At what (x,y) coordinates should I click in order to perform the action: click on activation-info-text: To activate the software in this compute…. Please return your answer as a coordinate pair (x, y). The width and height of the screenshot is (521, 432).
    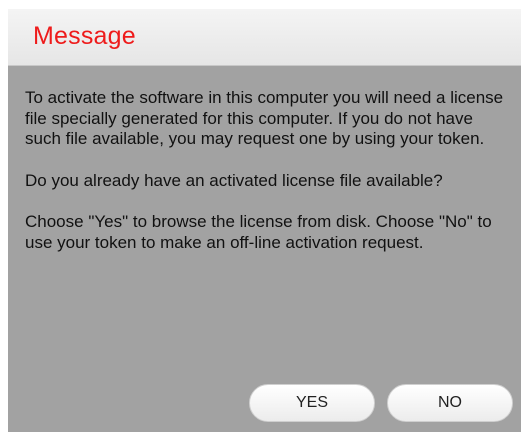
    Looking at the image, I should click on (264, 118).